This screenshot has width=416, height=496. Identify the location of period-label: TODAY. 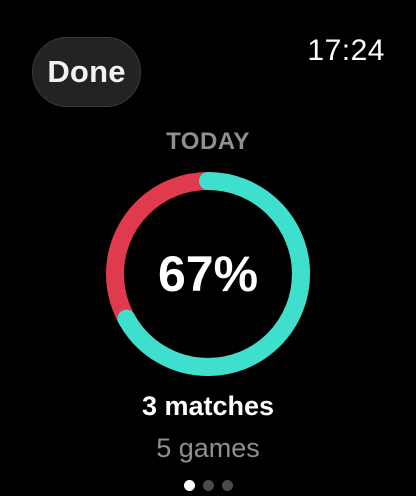
(208, 141).